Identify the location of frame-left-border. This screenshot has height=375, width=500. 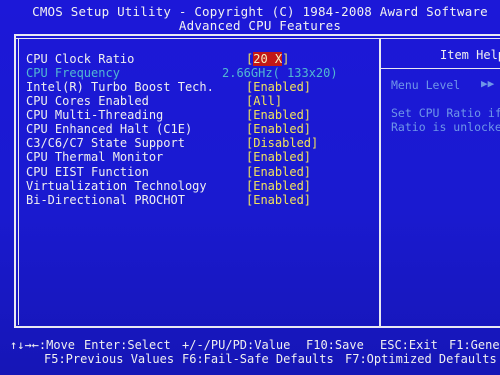
(15, 180).